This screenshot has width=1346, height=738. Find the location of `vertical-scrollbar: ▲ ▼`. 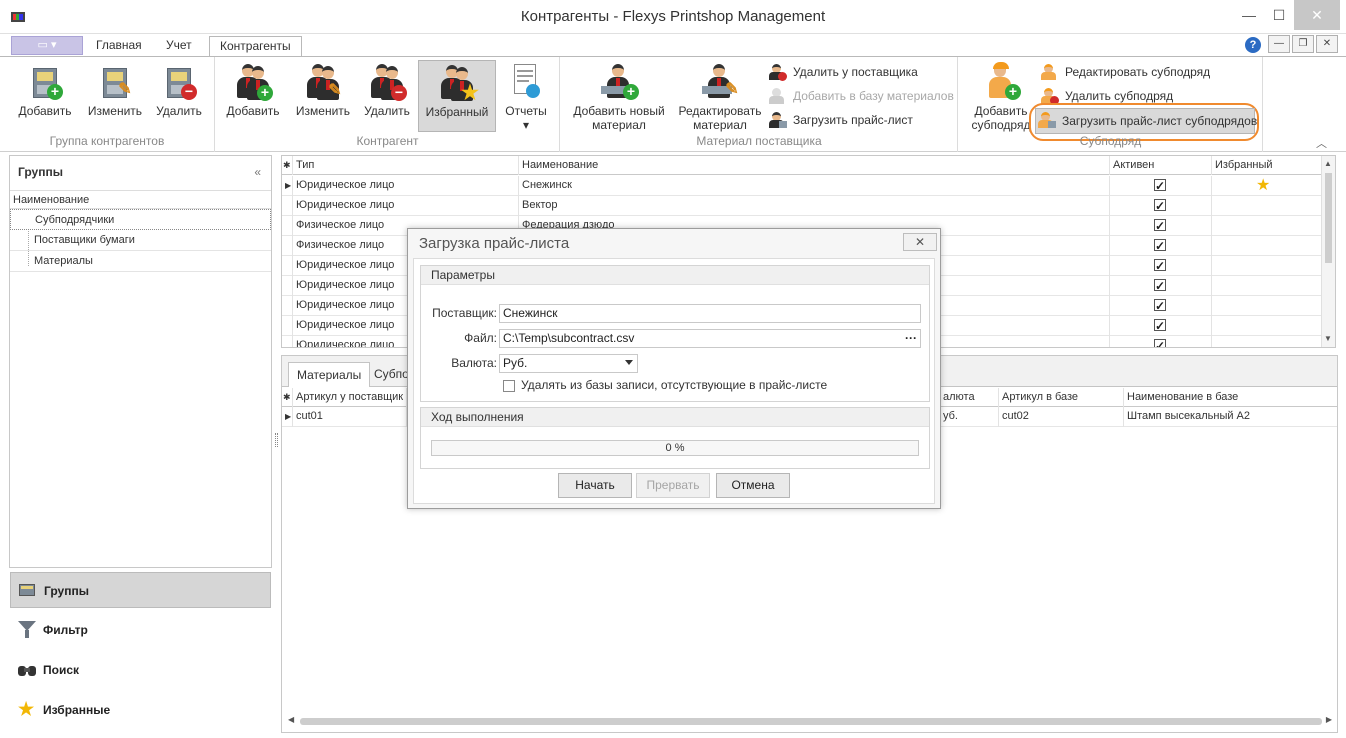

vertical-scrollbar: ▲ ▼ is located at coordinates (1328, 251).